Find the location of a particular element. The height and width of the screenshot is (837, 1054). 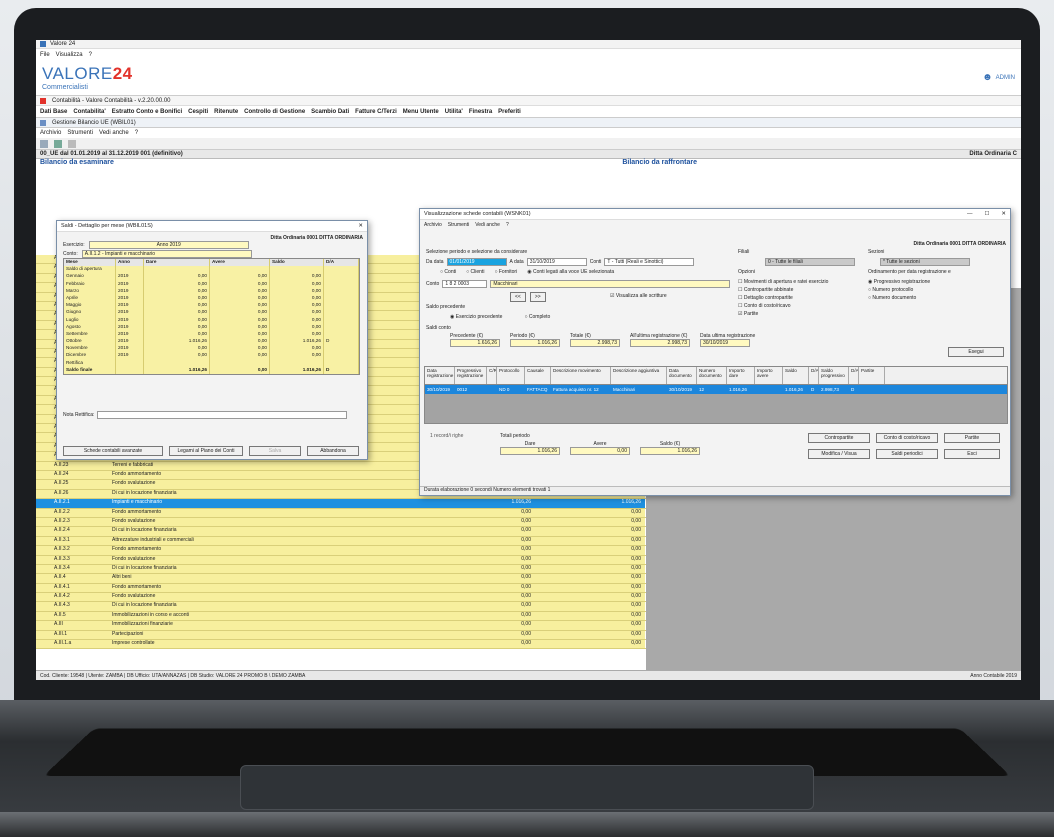

opt-partite: ☑ Partite is located at coordinates (783, 314).